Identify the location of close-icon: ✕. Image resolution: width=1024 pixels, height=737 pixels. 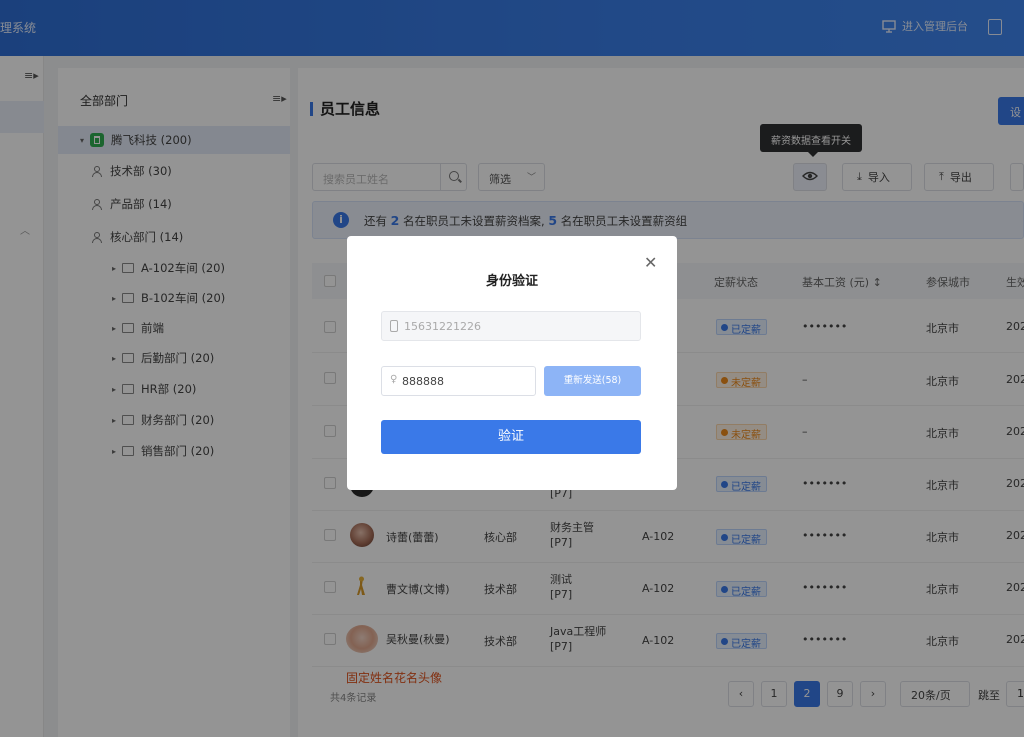
(650, 262).